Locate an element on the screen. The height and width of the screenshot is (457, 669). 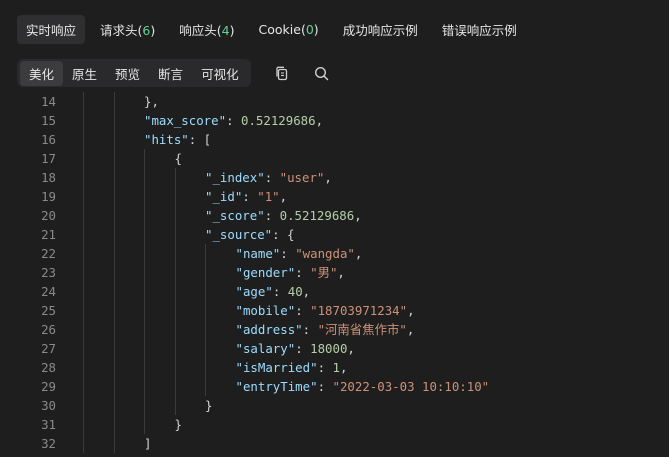
code-line: 26 "address": "河南省焦作市", is located at coordinates (334, 329).